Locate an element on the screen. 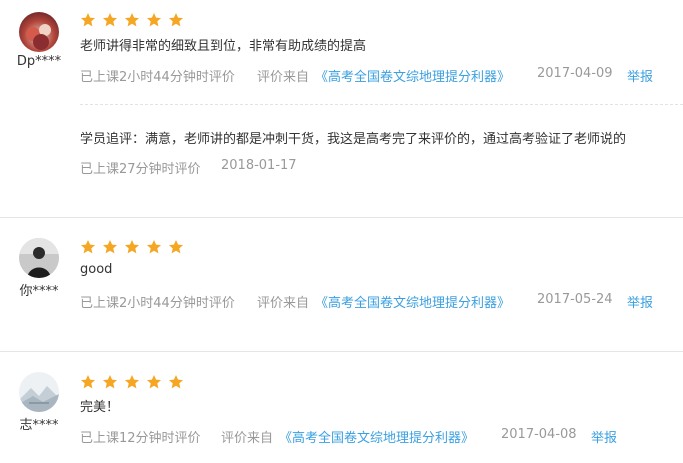  review-date: 2017-04-08 is located at coordinates (539, 434).